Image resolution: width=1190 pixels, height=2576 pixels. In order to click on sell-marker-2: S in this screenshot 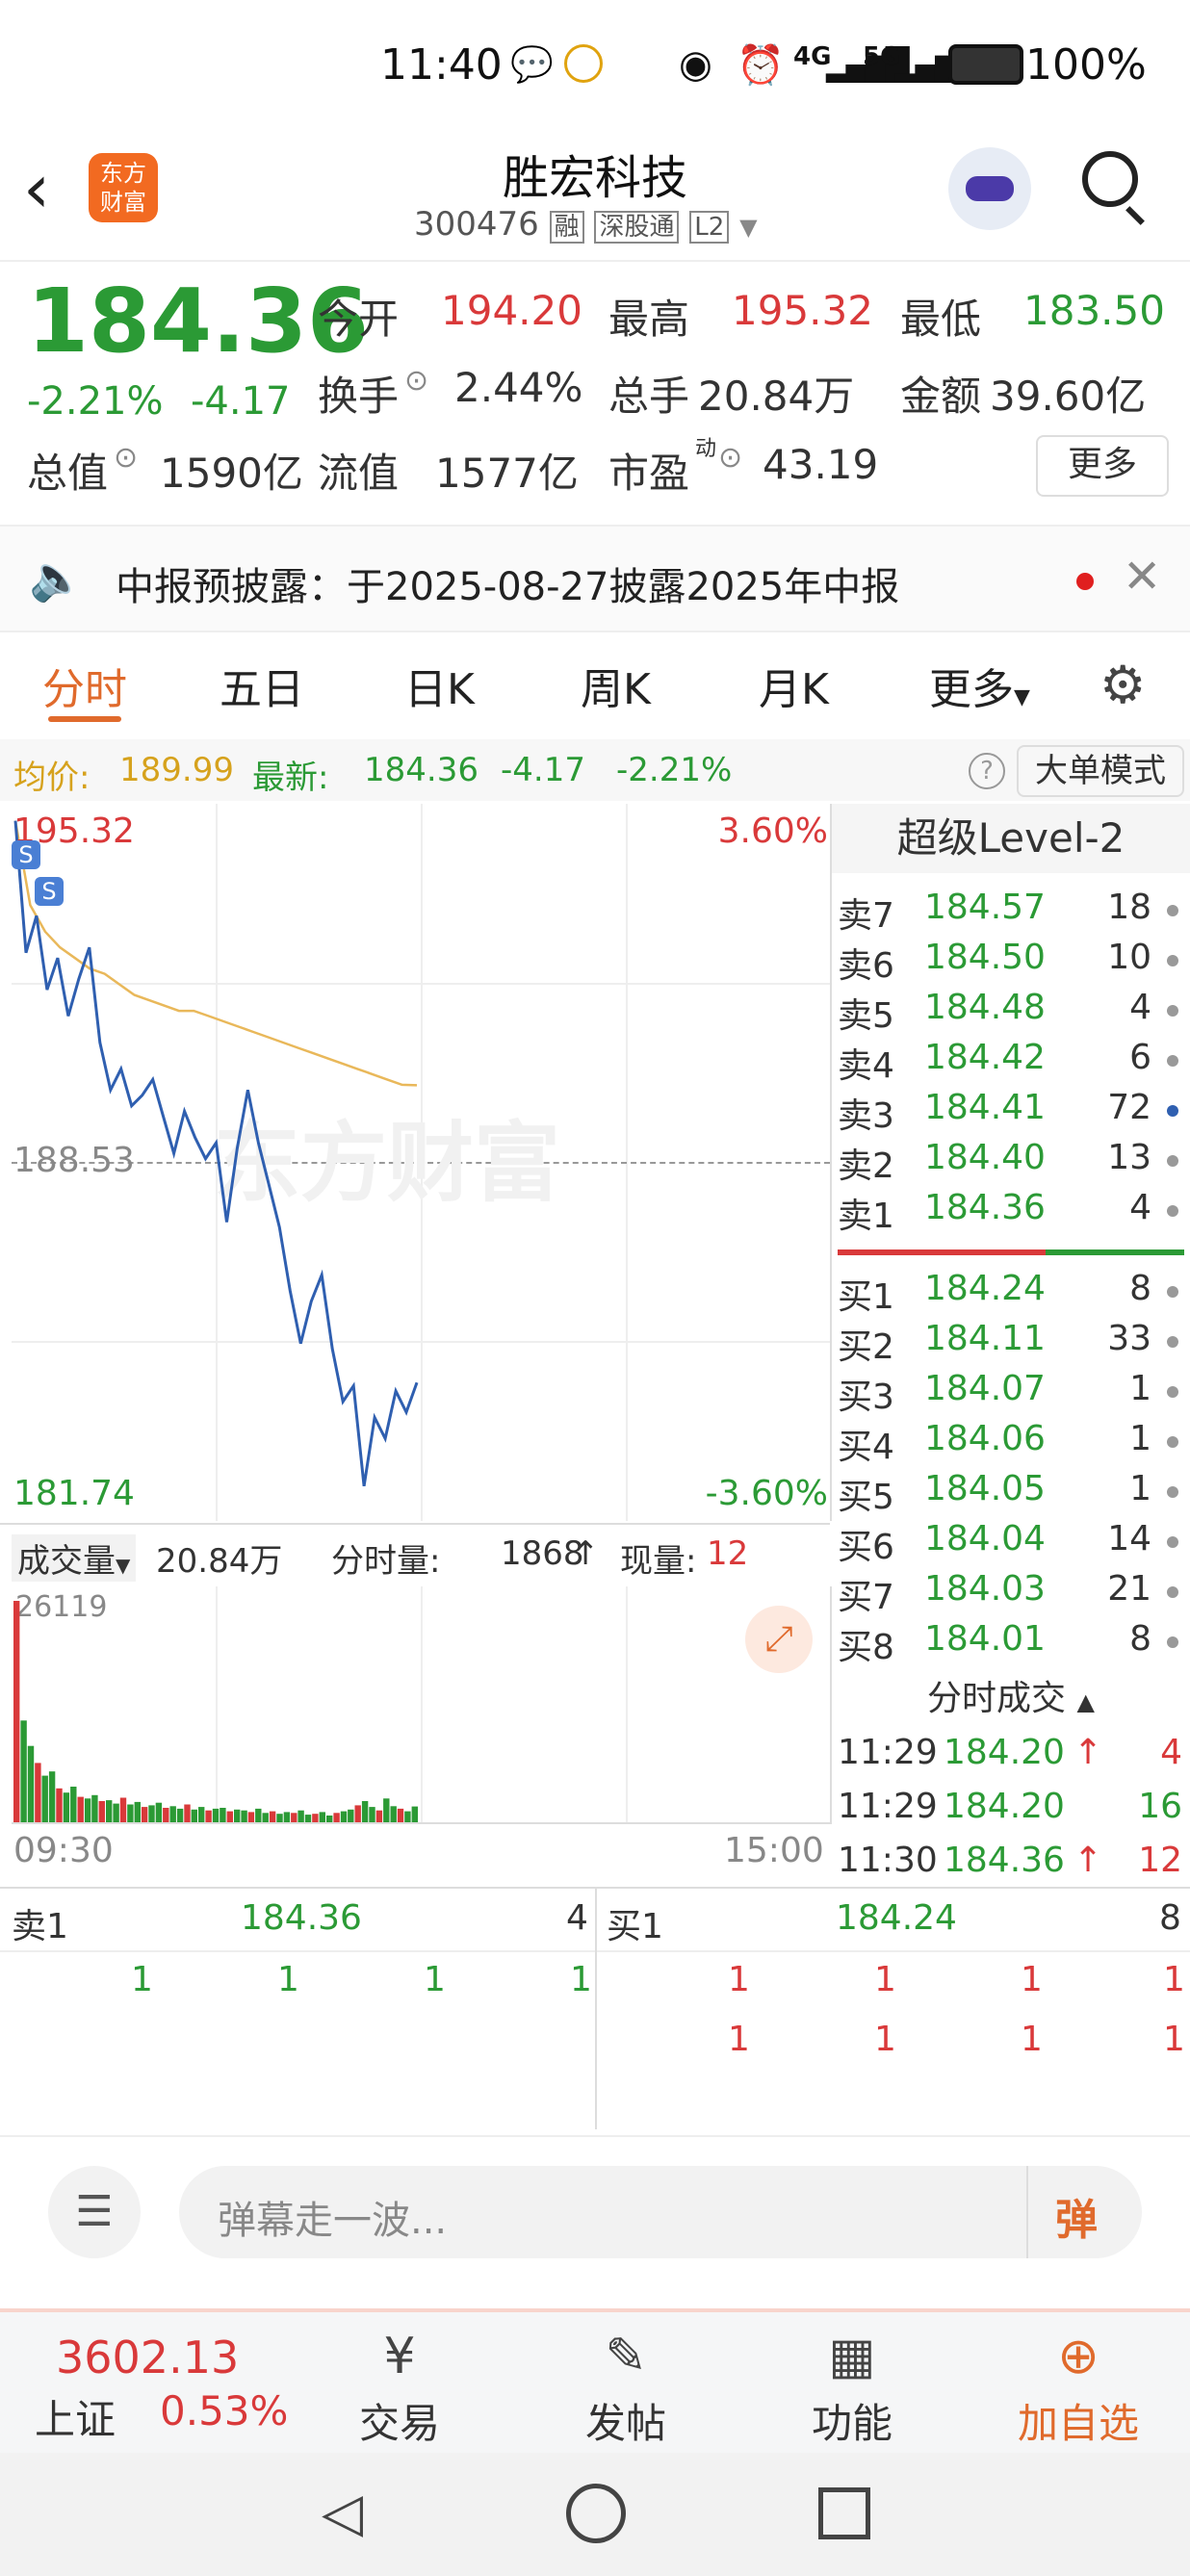, I will do `click(50, 892)`.